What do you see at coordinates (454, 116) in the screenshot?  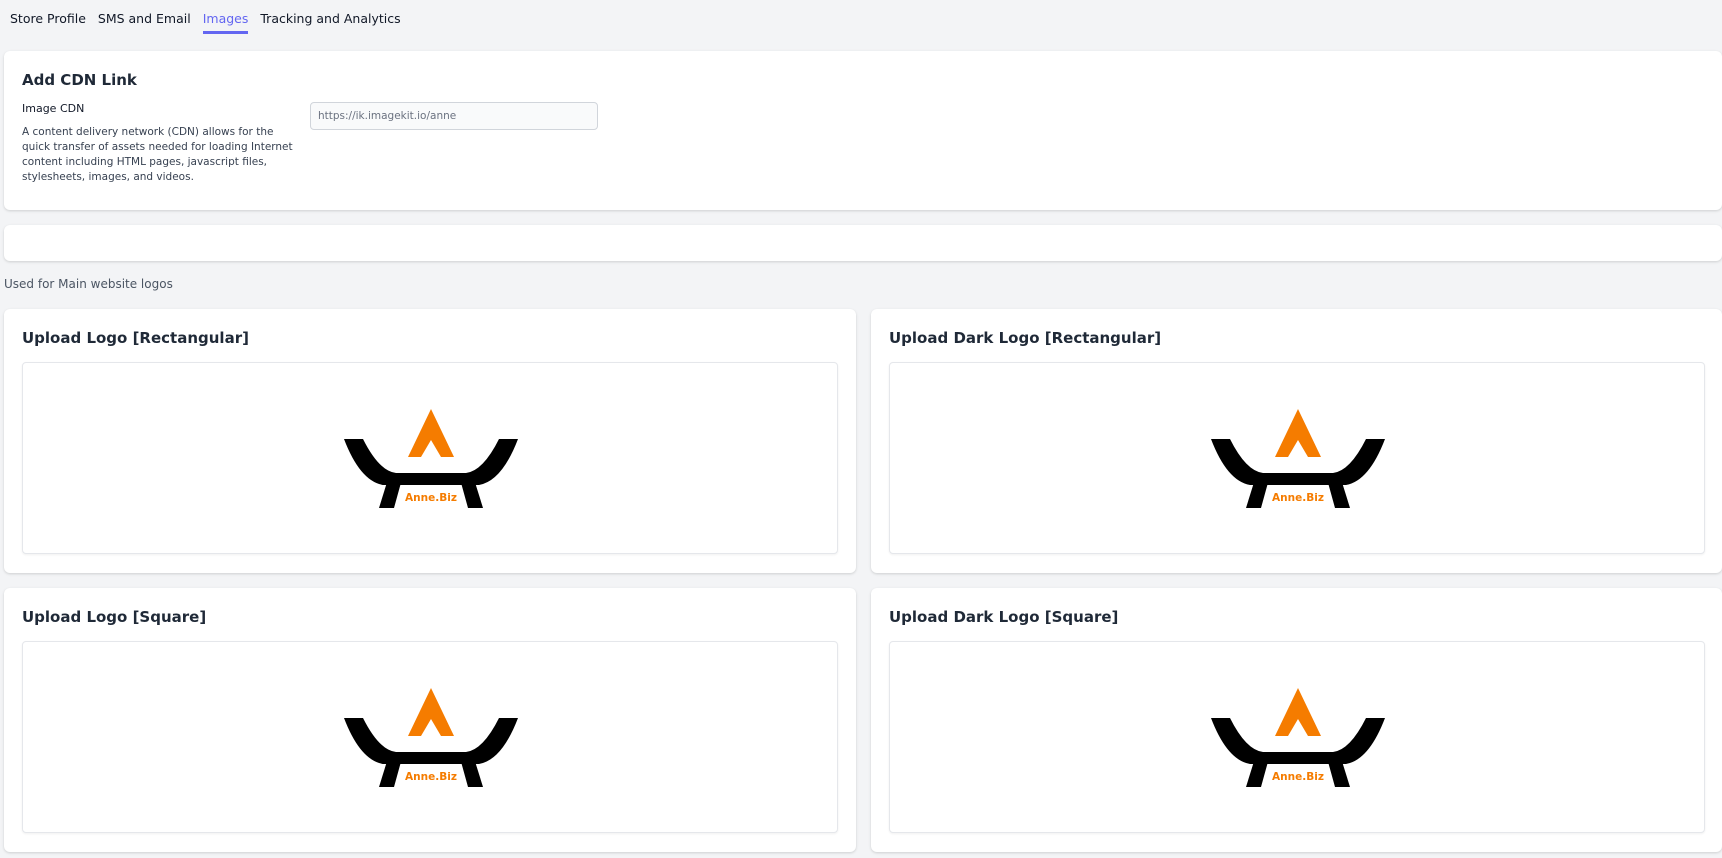 I see `image-cdn-input` at bounding box center [454, 116].